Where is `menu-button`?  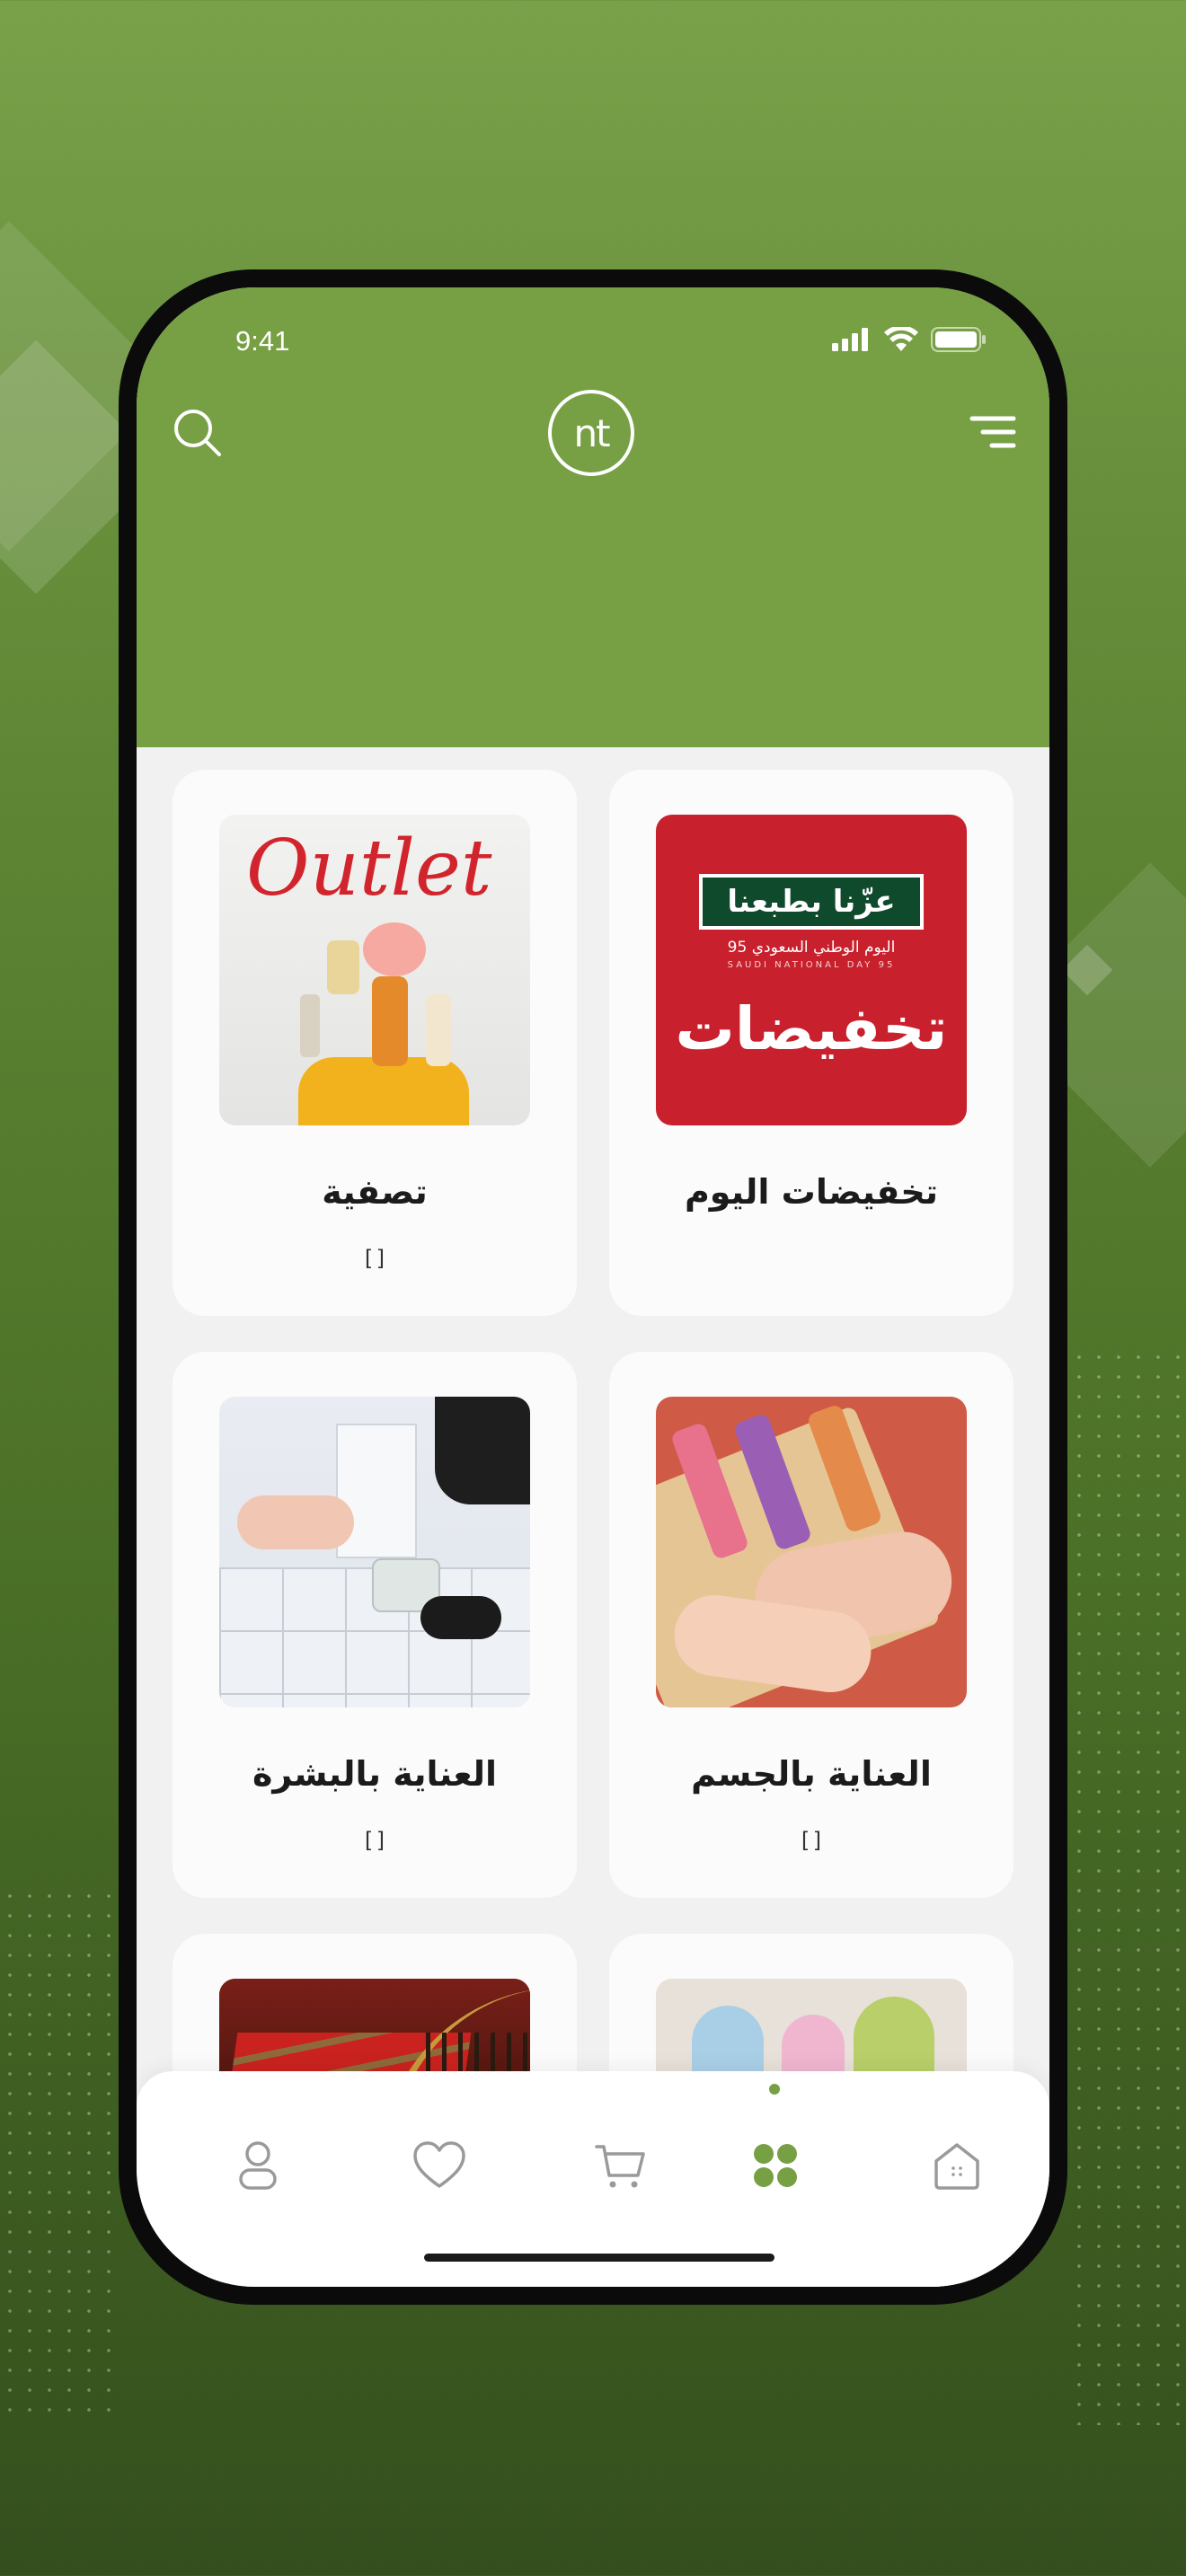
menu-button is located at coordinates (992, 433).